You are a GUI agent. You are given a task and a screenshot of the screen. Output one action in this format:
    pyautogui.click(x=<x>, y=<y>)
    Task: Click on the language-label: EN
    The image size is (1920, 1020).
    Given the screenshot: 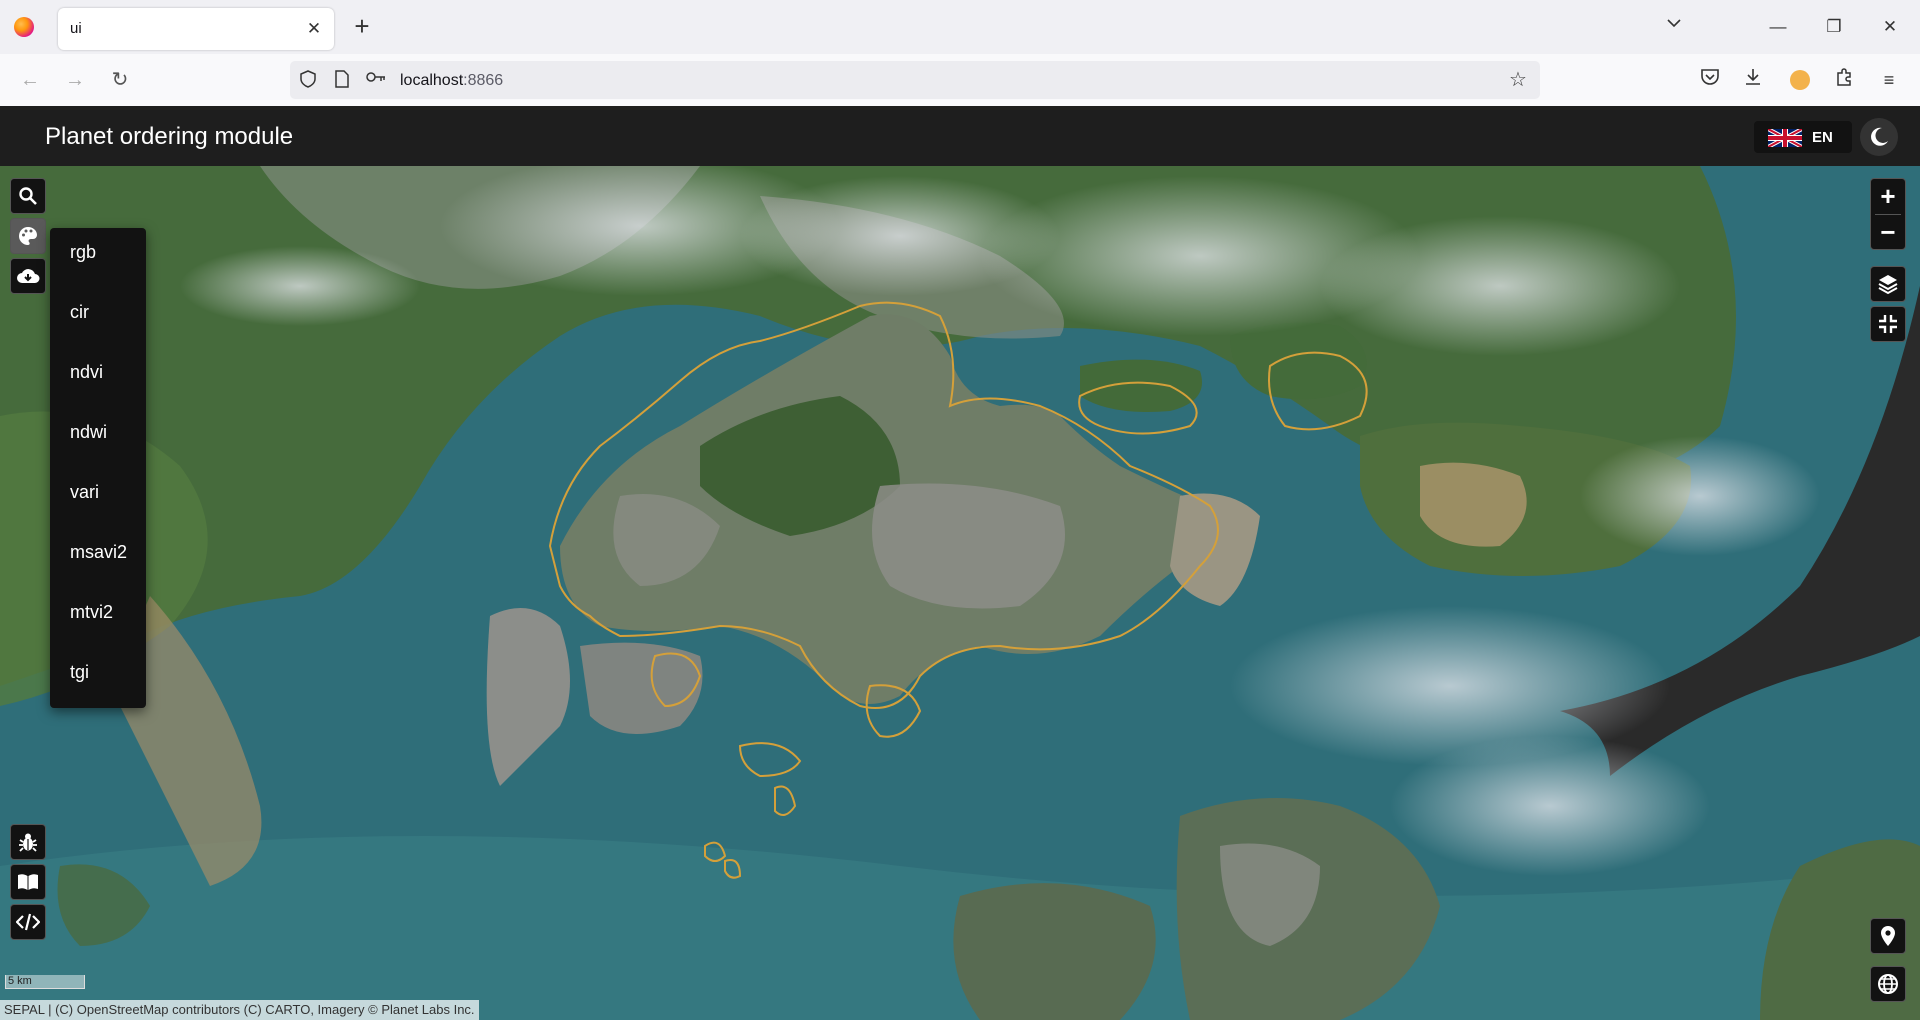 What is the action you would take?
    pyautogui.click(x=1822, y=137)
    